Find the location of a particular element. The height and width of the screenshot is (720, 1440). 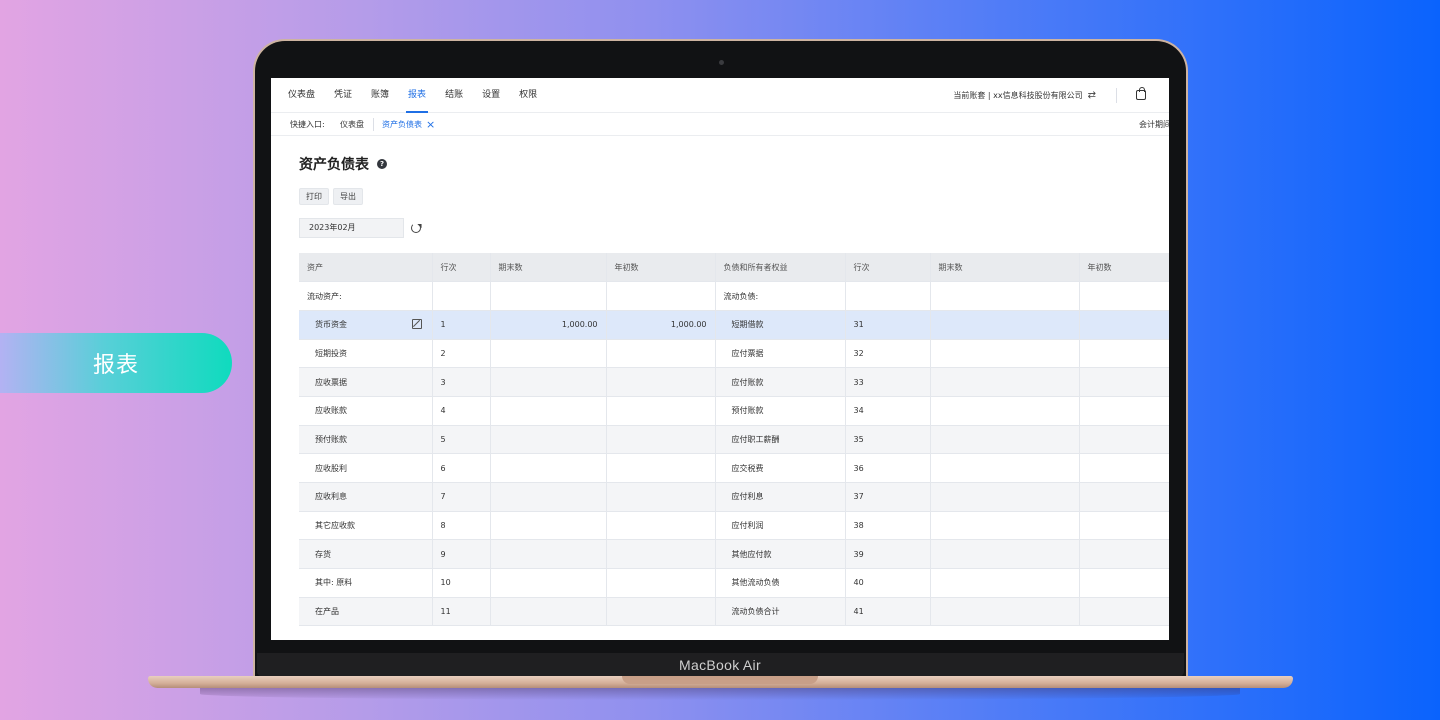

cell-asset: 流动资产: is located at coordinates (366, 296).